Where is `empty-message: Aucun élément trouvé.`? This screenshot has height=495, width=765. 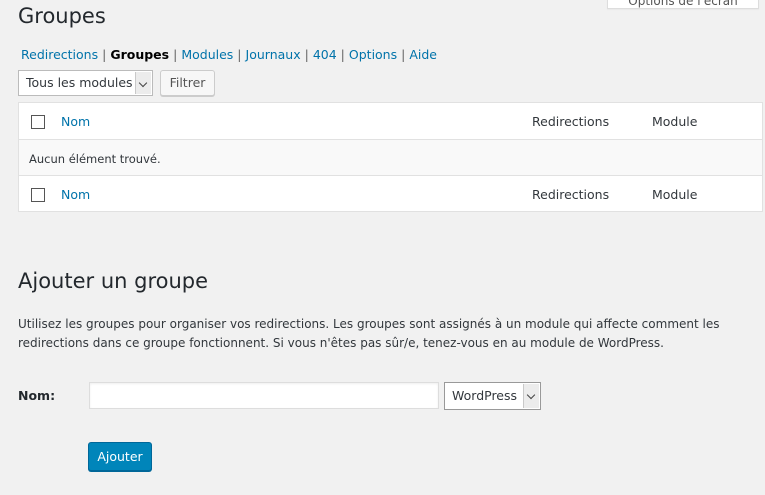 empty-message: Aucun élément trouvé. is located at coordinates (95, 159).